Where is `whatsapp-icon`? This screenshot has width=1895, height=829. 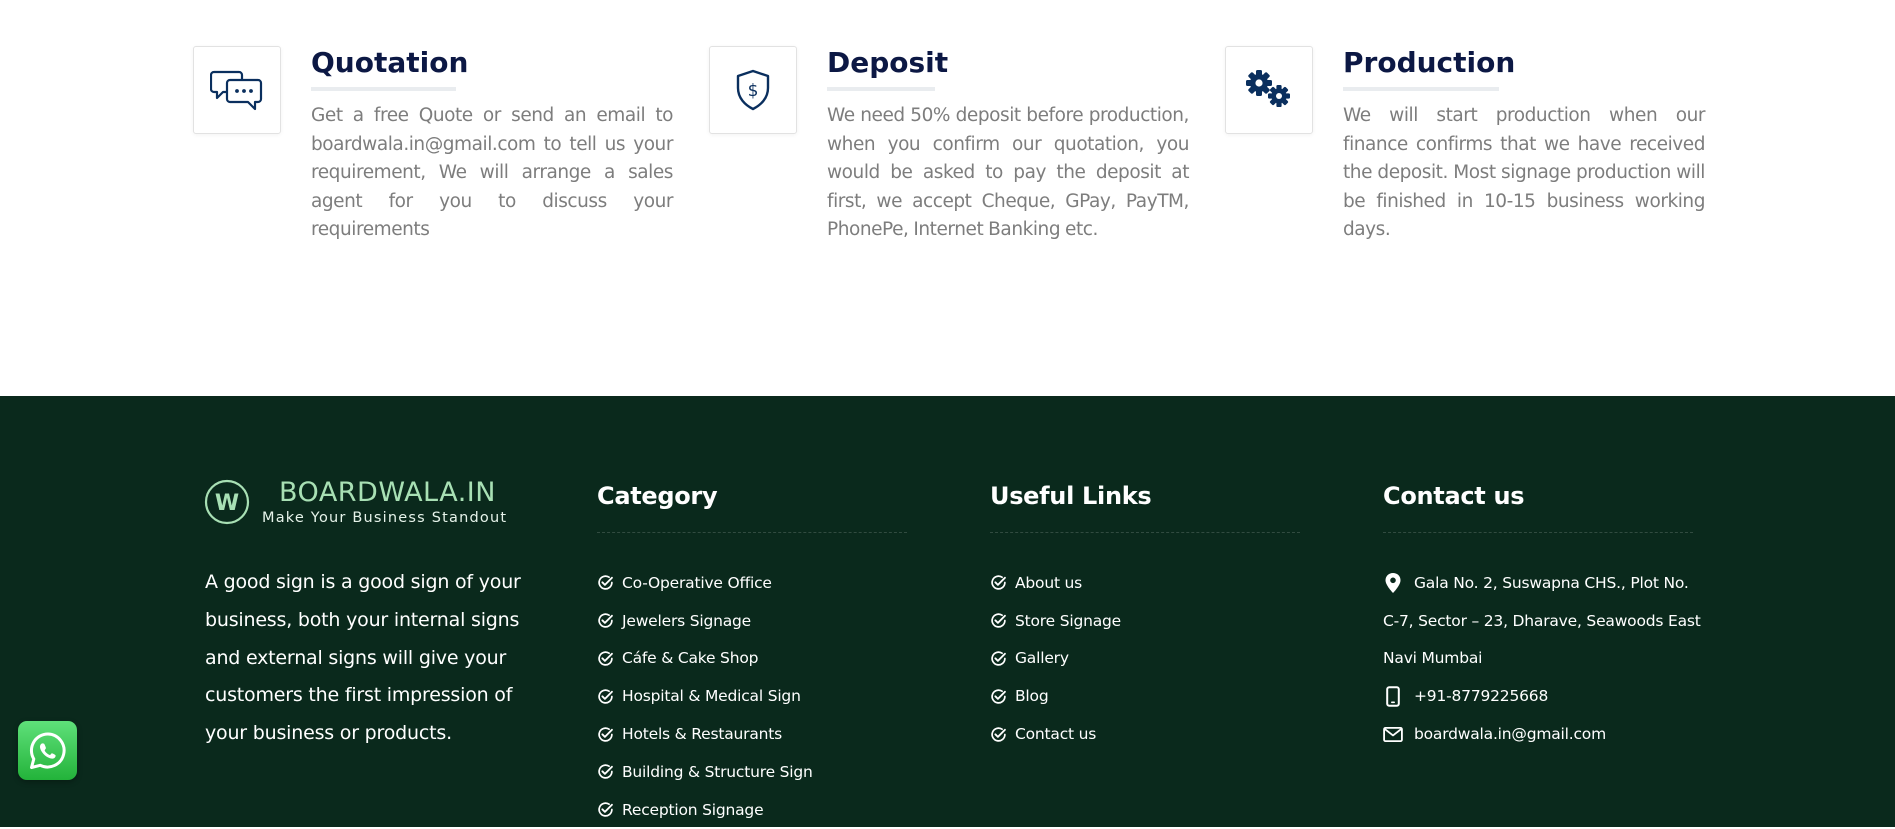
whatsapp-icon is located at coordinates (47, 750).